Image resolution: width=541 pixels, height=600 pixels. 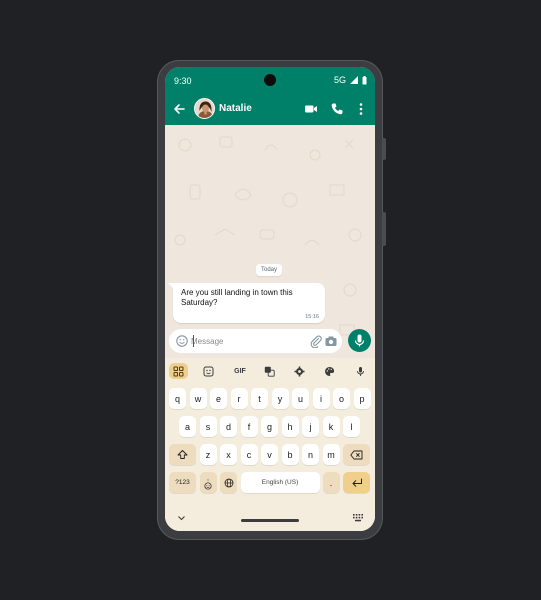 I want to click on key-o: o, so click(x=341, y=398).